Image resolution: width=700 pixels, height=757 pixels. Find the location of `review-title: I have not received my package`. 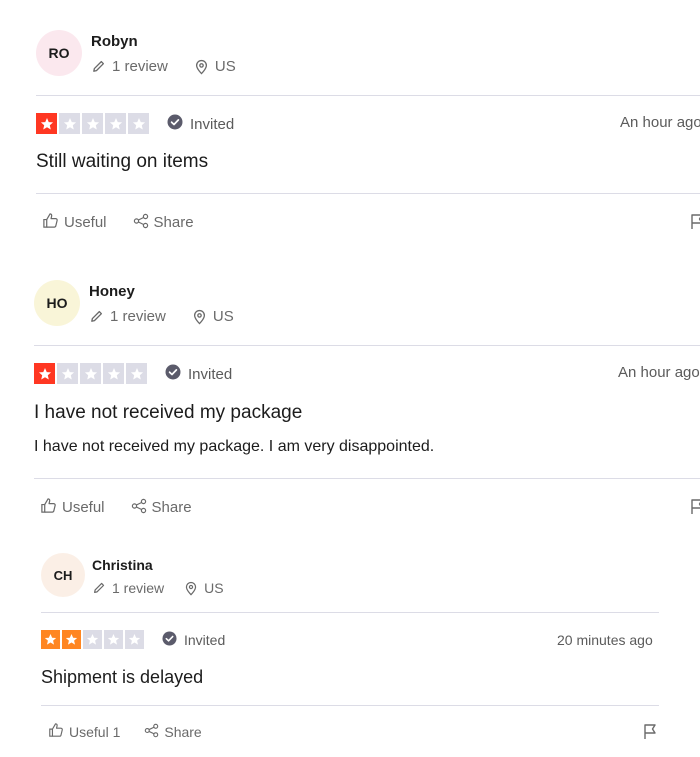

review-title: I have not received my package is located at coordinates (168, 413).